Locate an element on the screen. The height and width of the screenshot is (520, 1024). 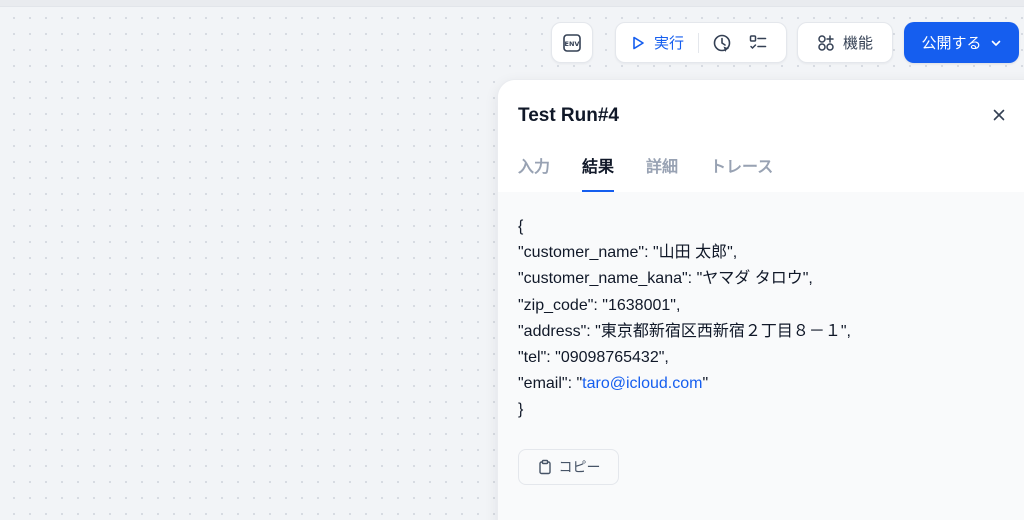
panel-header: Test Run#4 入力 結果 詳細 トレース is located at coordinates (761, 136).